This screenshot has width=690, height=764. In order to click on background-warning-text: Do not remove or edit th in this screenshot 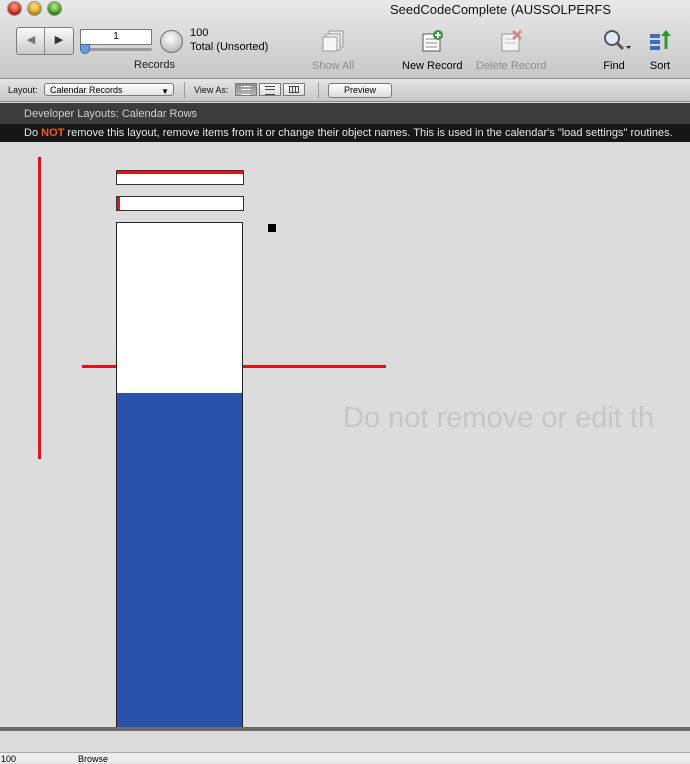, I will do `click(499, 418)`.